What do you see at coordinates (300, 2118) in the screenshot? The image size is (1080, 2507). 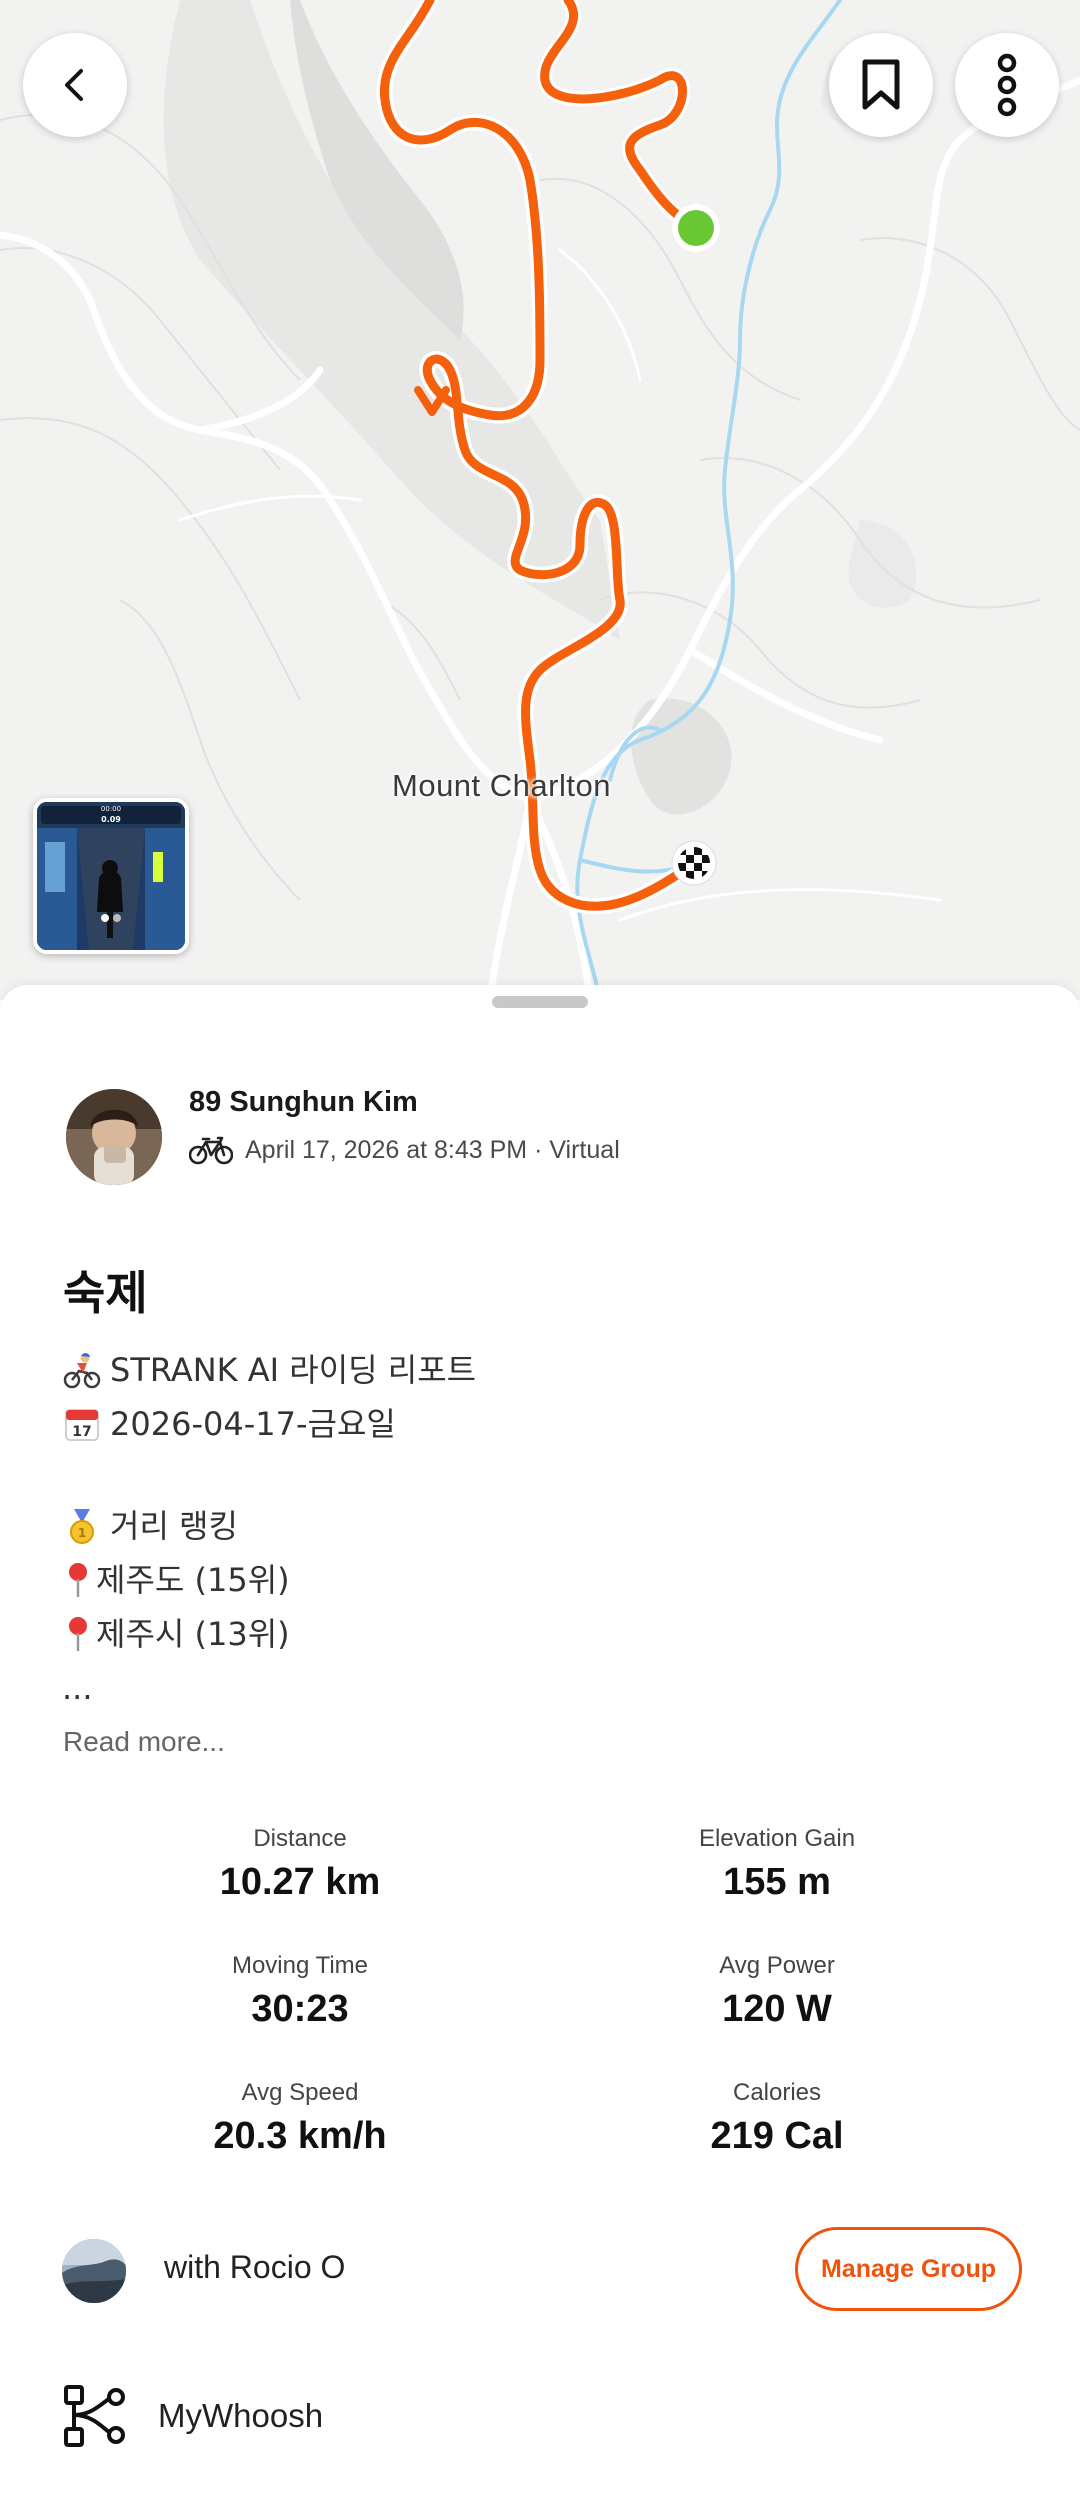 I see `stat-avg-speed: Avg Speed 20.3 km/h` at bounding box center [300, 2118].